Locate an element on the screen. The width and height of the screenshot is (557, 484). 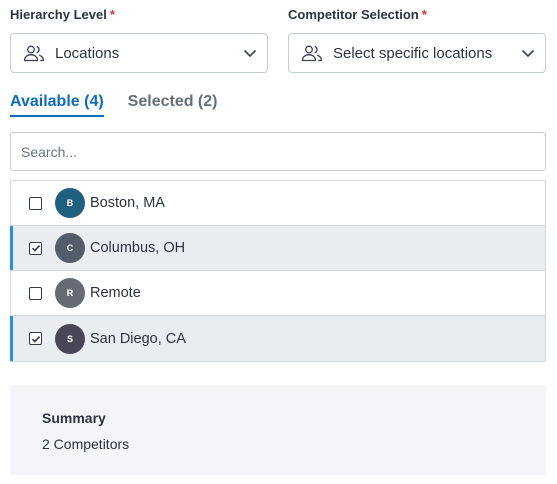
competitor-selection-label-text: Competitor Selection is located at coordinates (353, 14).